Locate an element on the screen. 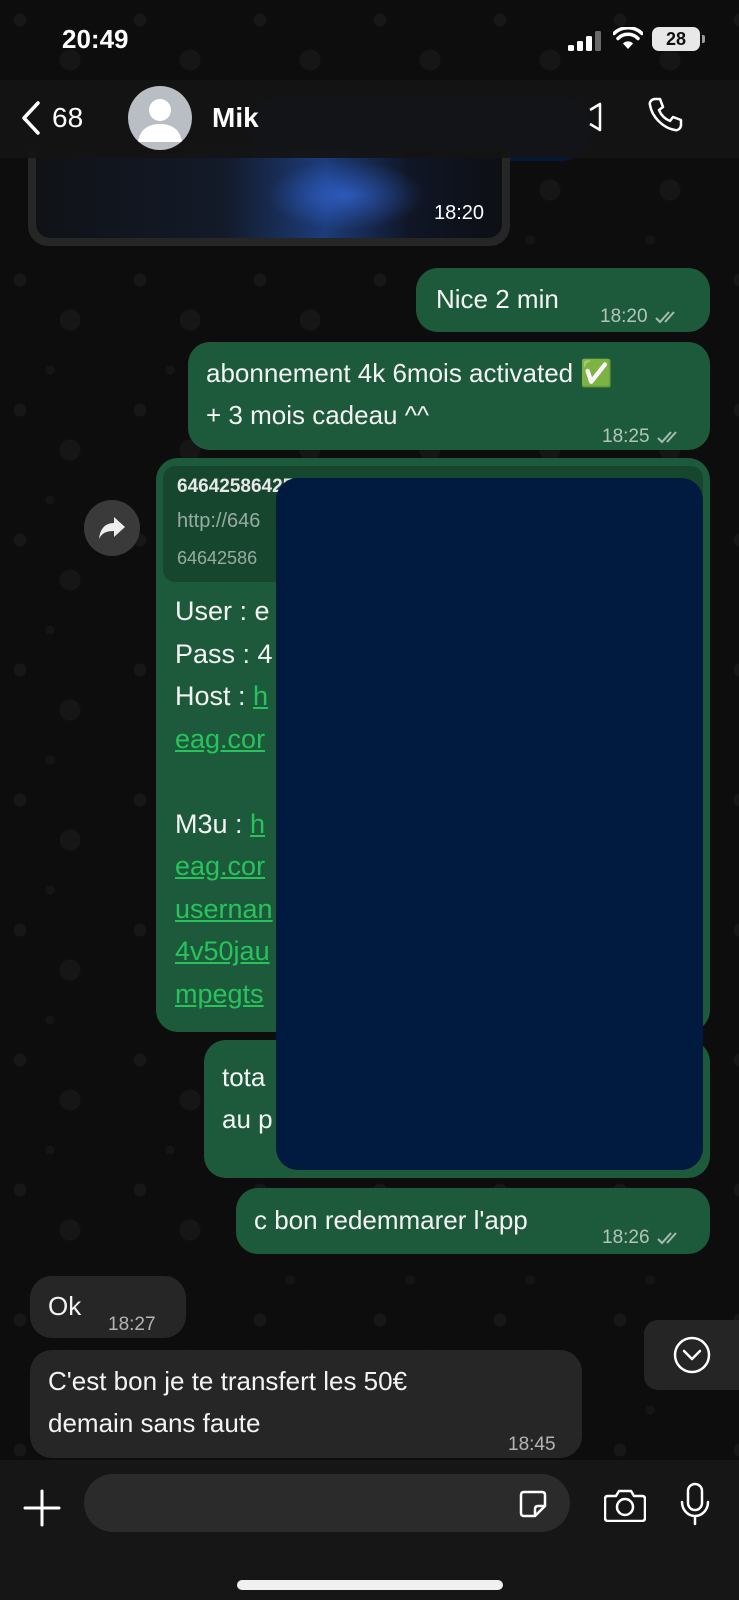 The width and height of the screenshot is (739, 1600). forward-button is located at coordinates (112, 528).